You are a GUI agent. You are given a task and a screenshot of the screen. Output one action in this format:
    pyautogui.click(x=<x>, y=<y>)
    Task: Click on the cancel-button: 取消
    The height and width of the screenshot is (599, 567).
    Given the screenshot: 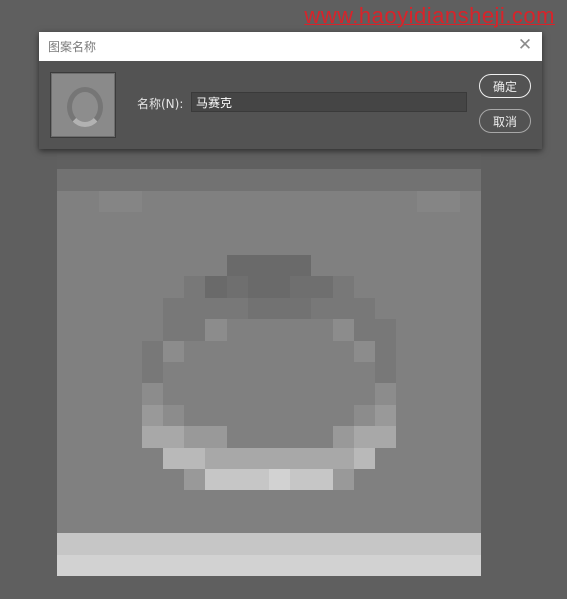 What is the action you would take?
    pyautogui.click(x=505, y=121)
    